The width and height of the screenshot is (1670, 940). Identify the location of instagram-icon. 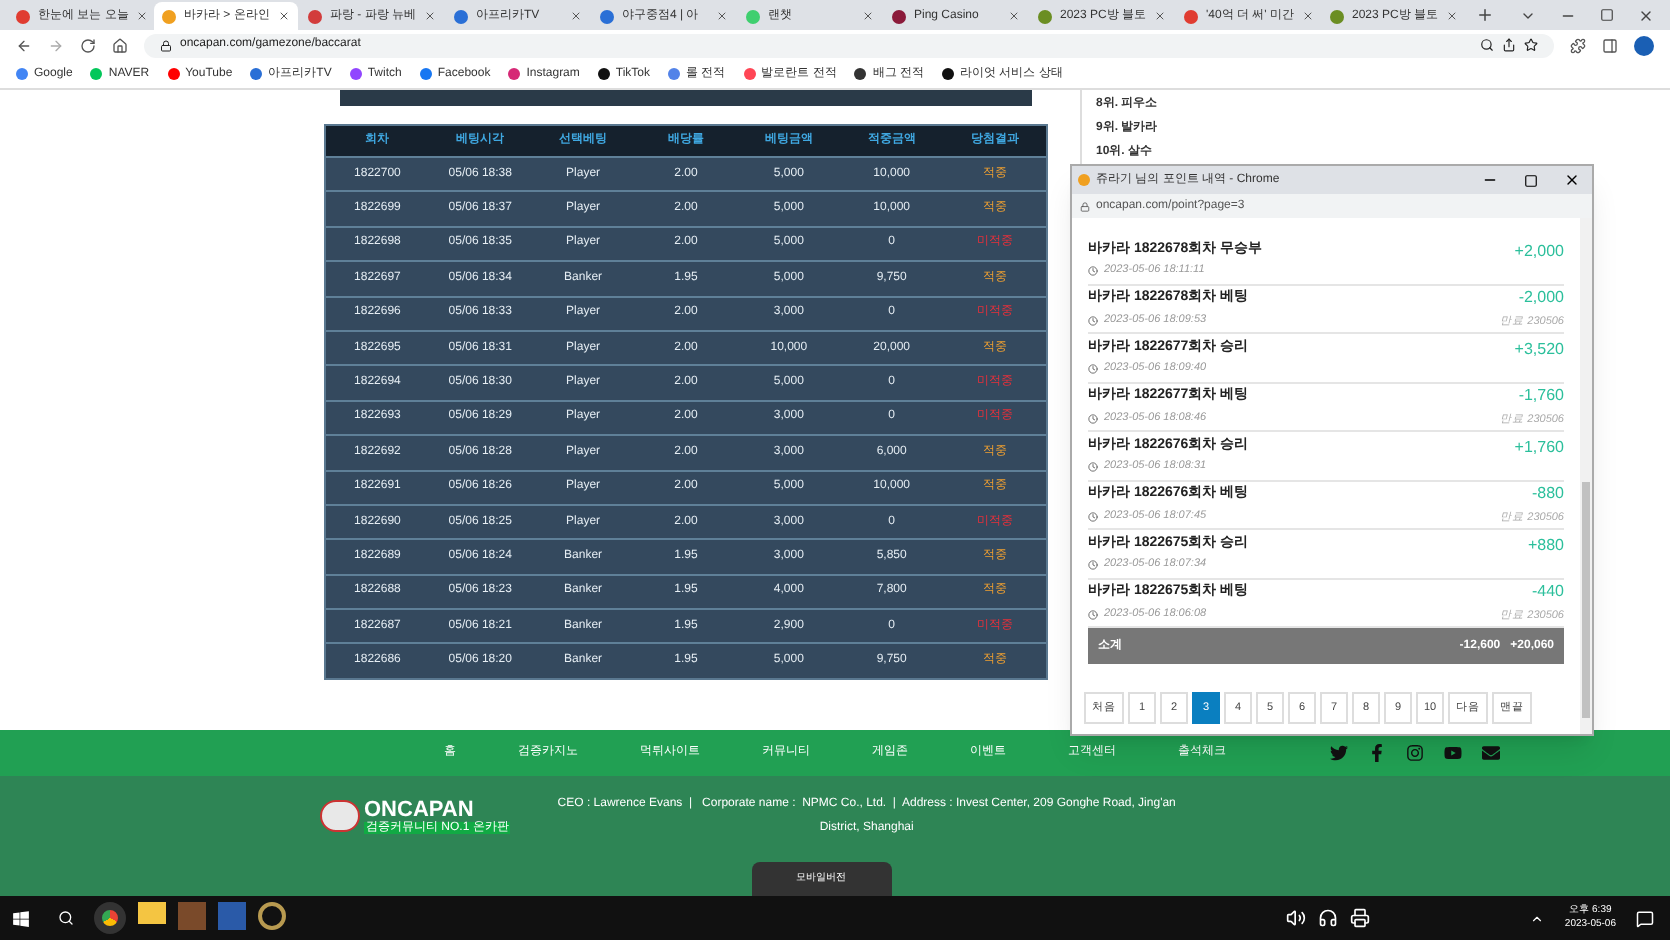
(1415, 753).